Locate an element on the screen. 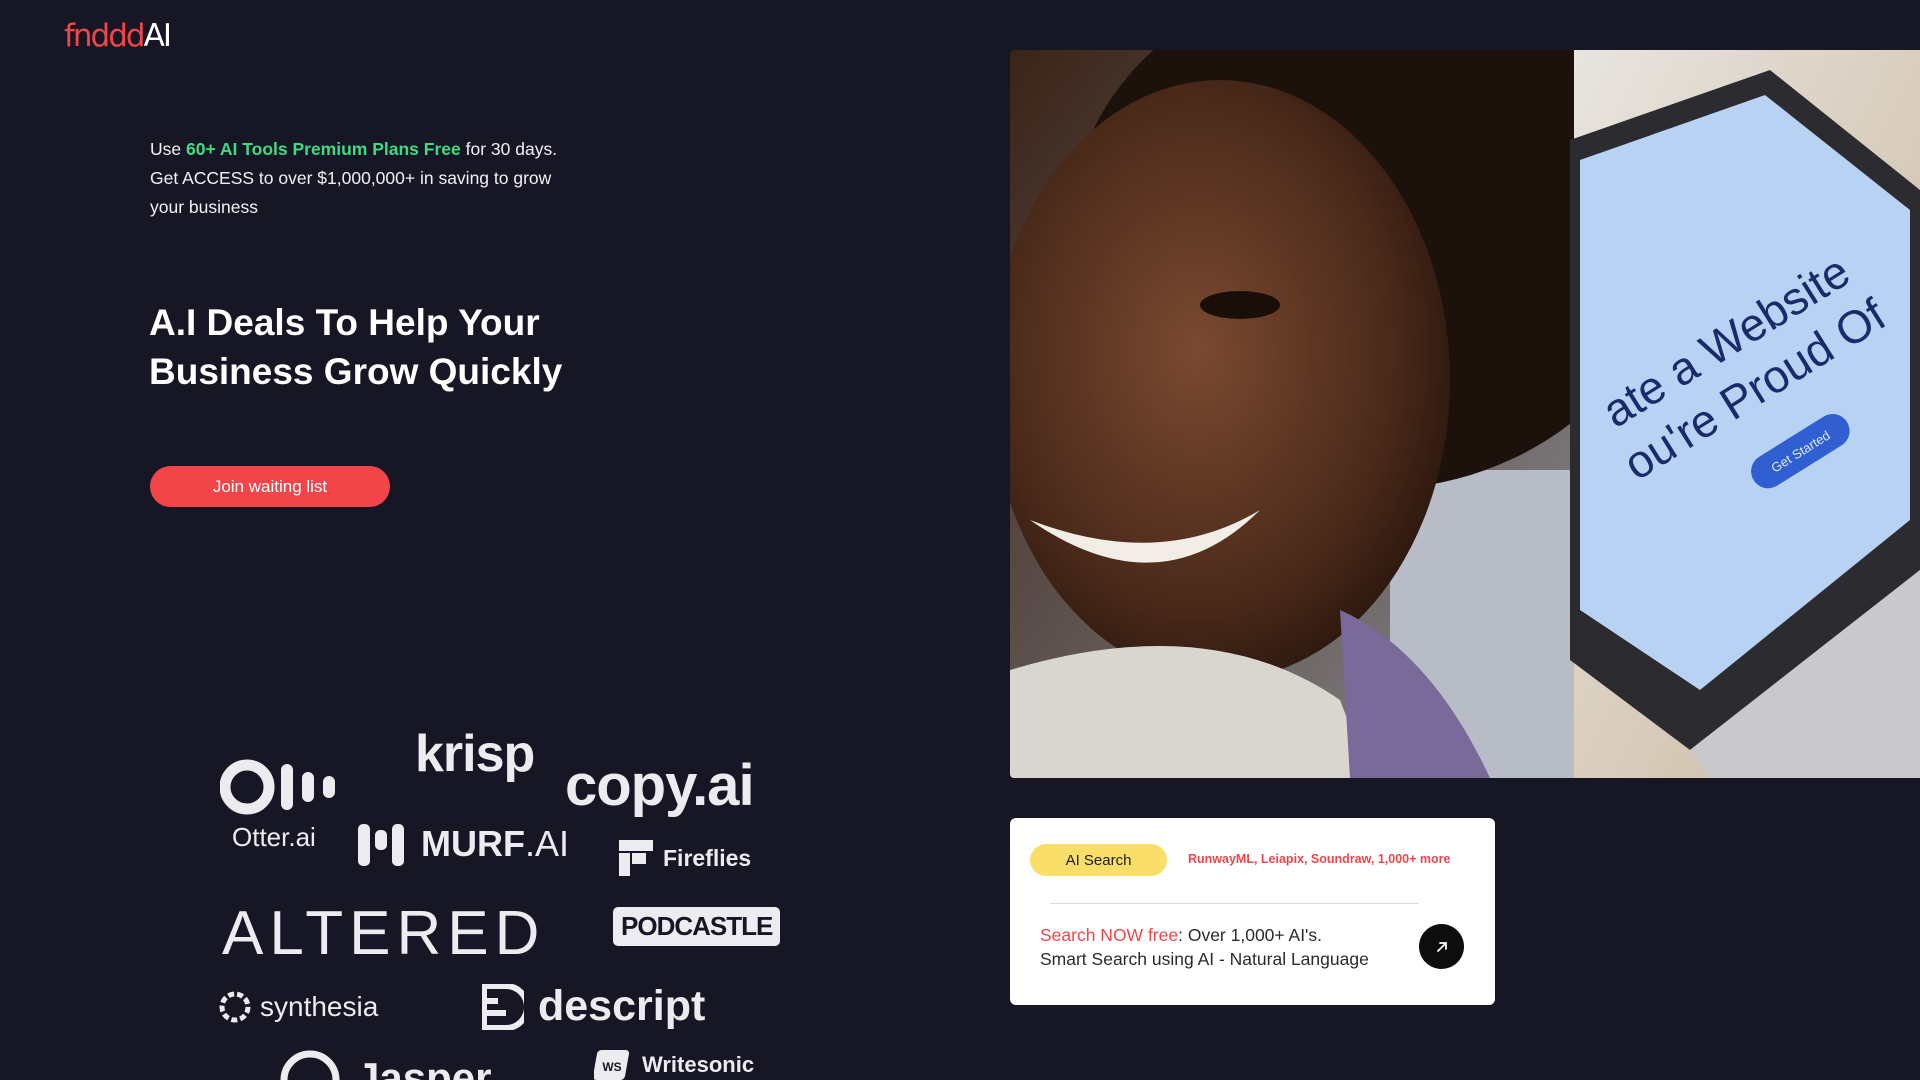 This screenshot has height=1080, width=1920. logo-text-white: AI is located at coordinates (157, 36).